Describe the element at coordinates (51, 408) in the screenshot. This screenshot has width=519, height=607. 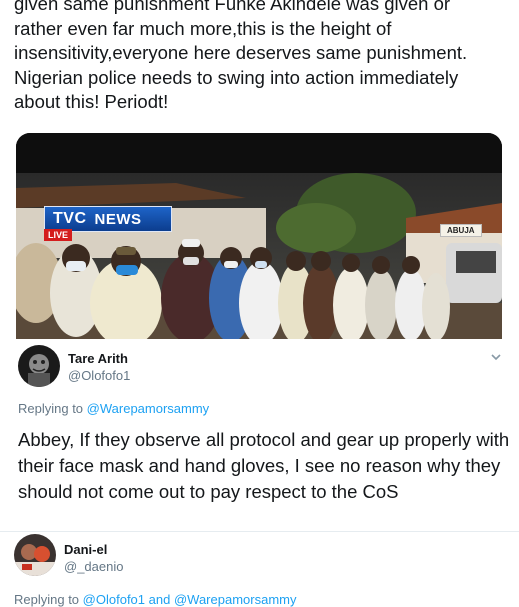
I see `replying-prefix: Replying to` at that location.